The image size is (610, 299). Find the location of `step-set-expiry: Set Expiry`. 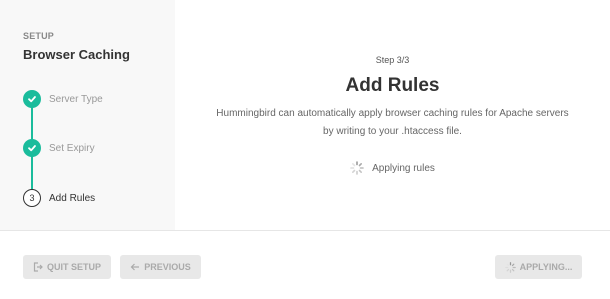

step-set-expiry: Set Expiry is located at coordinates (59, 148).